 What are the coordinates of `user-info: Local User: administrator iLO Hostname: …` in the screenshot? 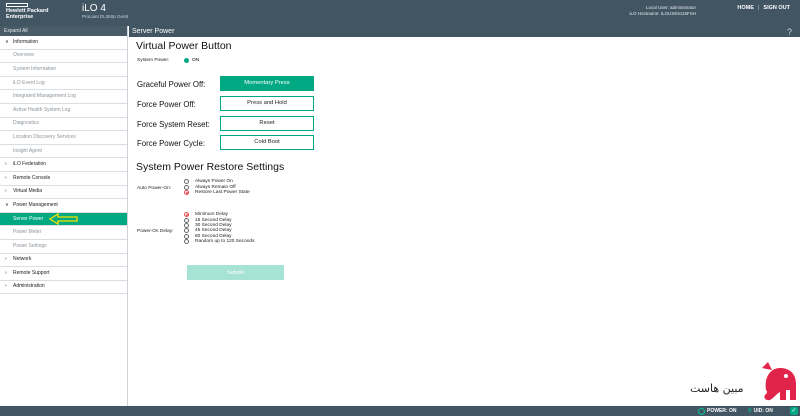 It's located at (663, 11).